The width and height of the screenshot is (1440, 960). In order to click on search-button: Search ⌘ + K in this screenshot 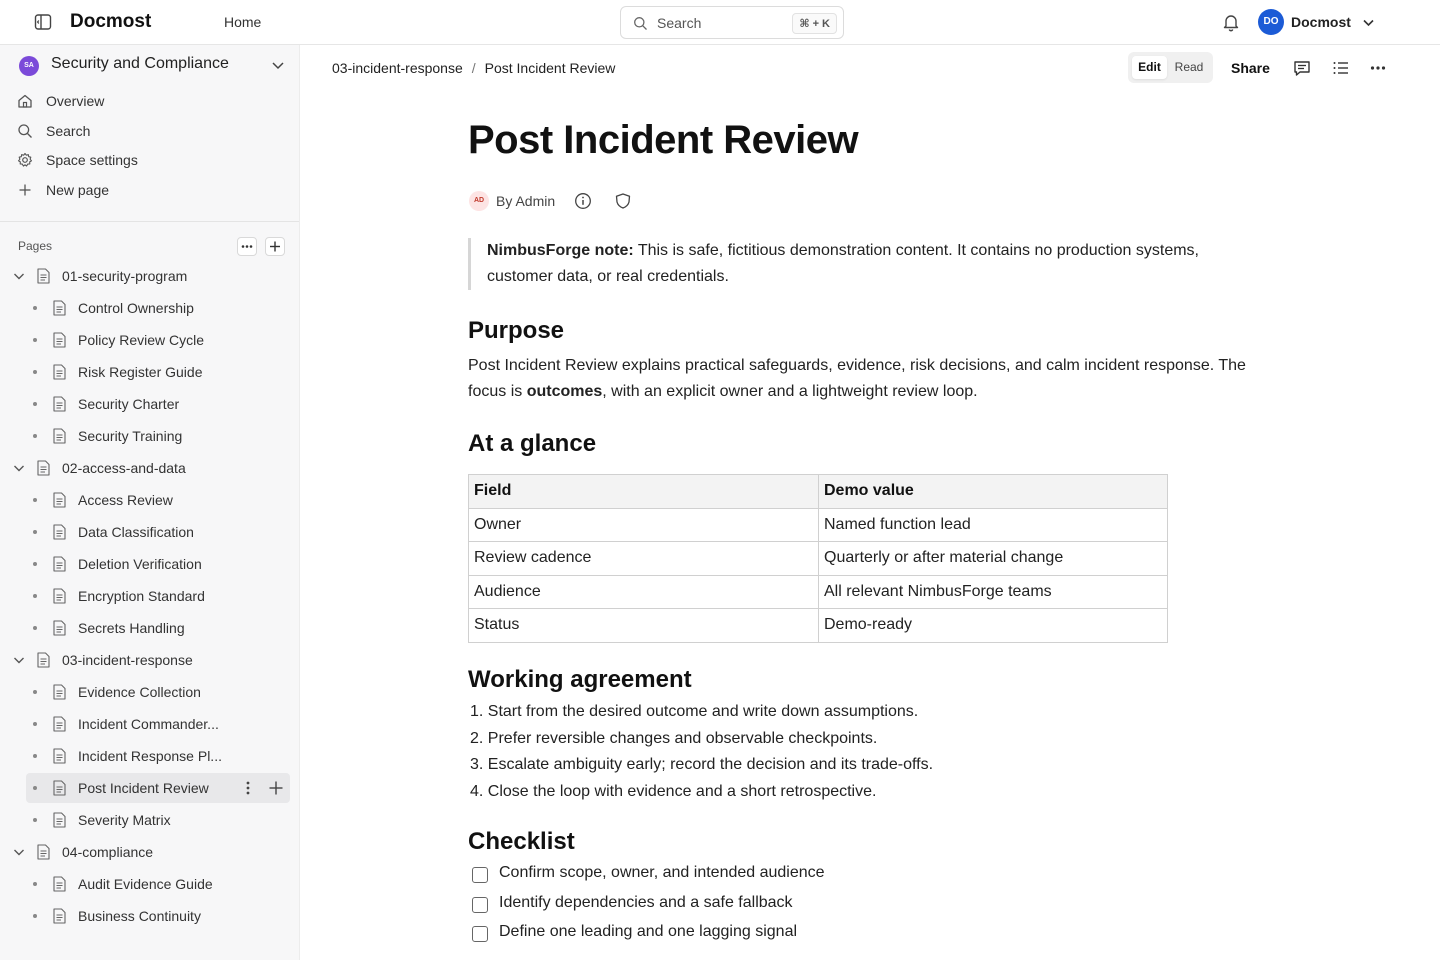, I will do `click(732, 22)`.